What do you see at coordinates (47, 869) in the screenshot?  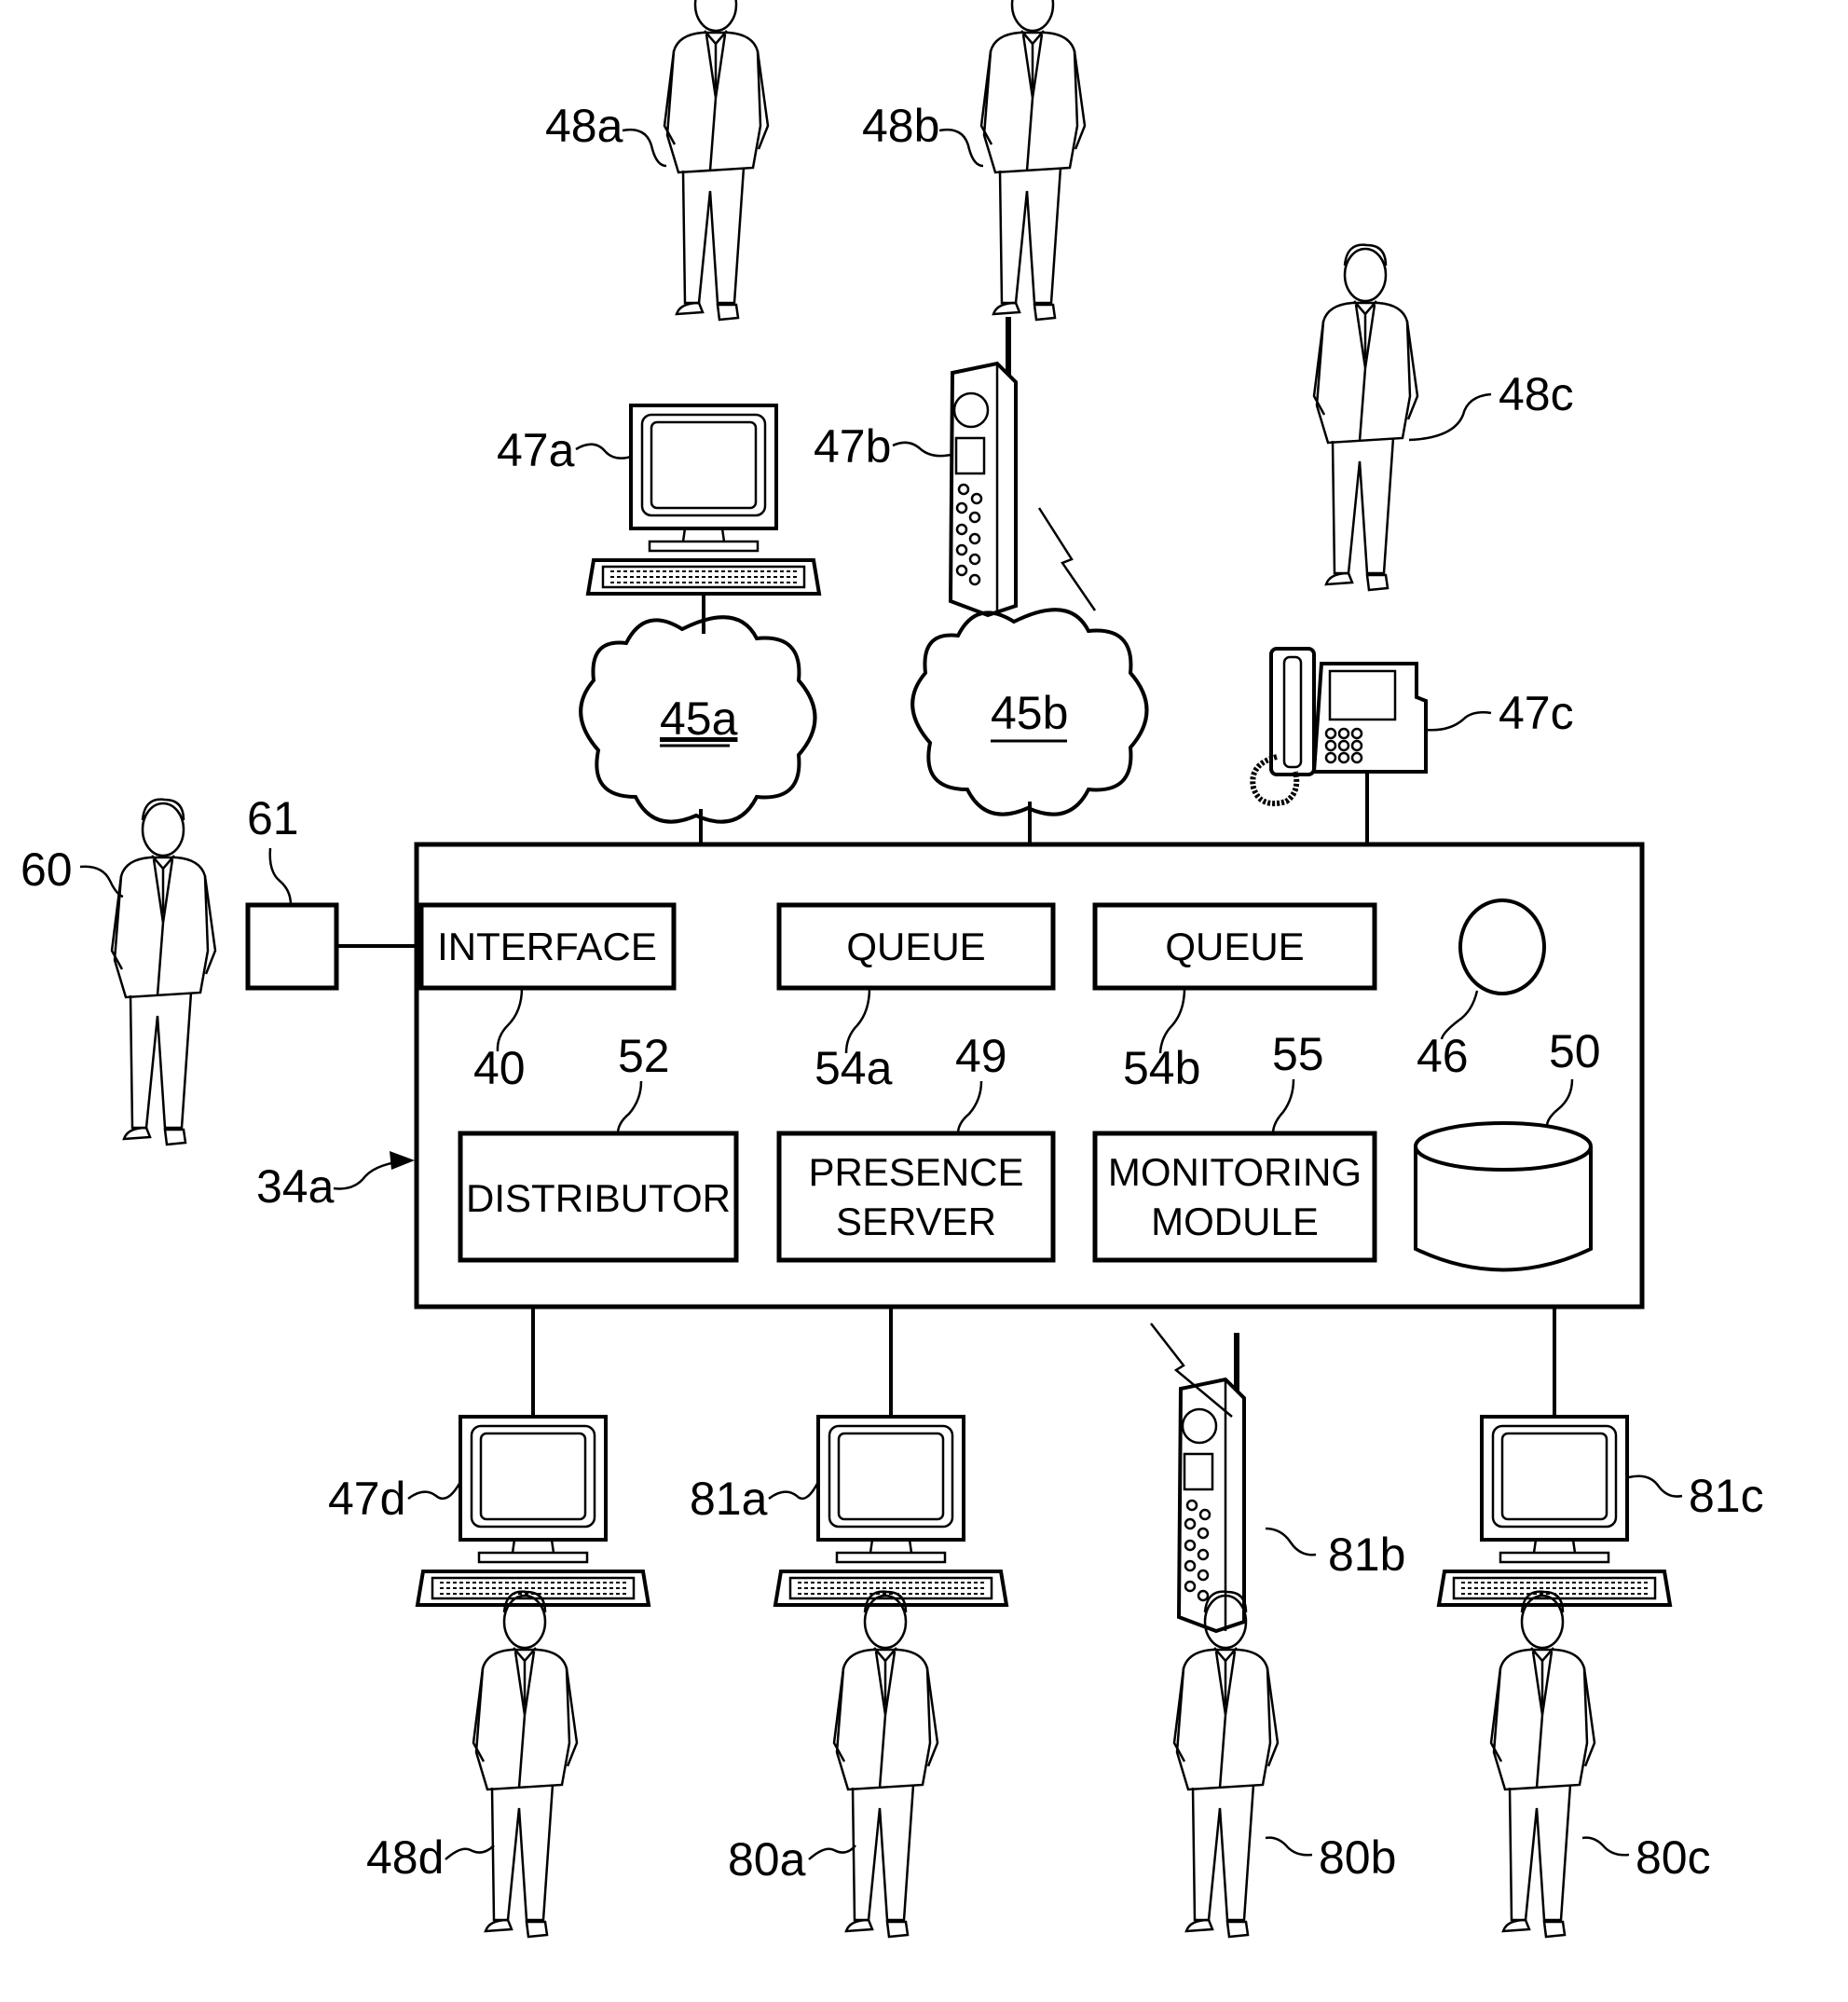 I see `ref-60: 60` at bounding box center [47, 869].